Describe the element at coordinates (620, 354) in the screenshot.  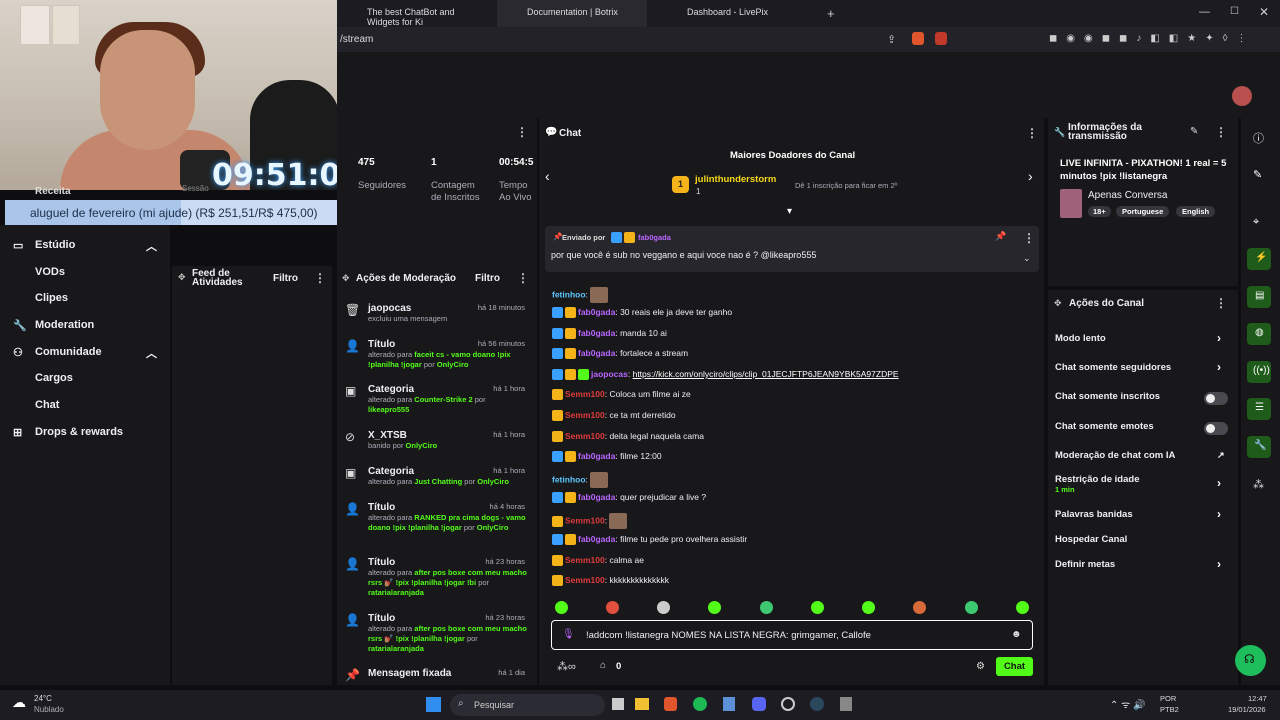
I see `chat-message: fab0gada: fortalece a stream` at that location.